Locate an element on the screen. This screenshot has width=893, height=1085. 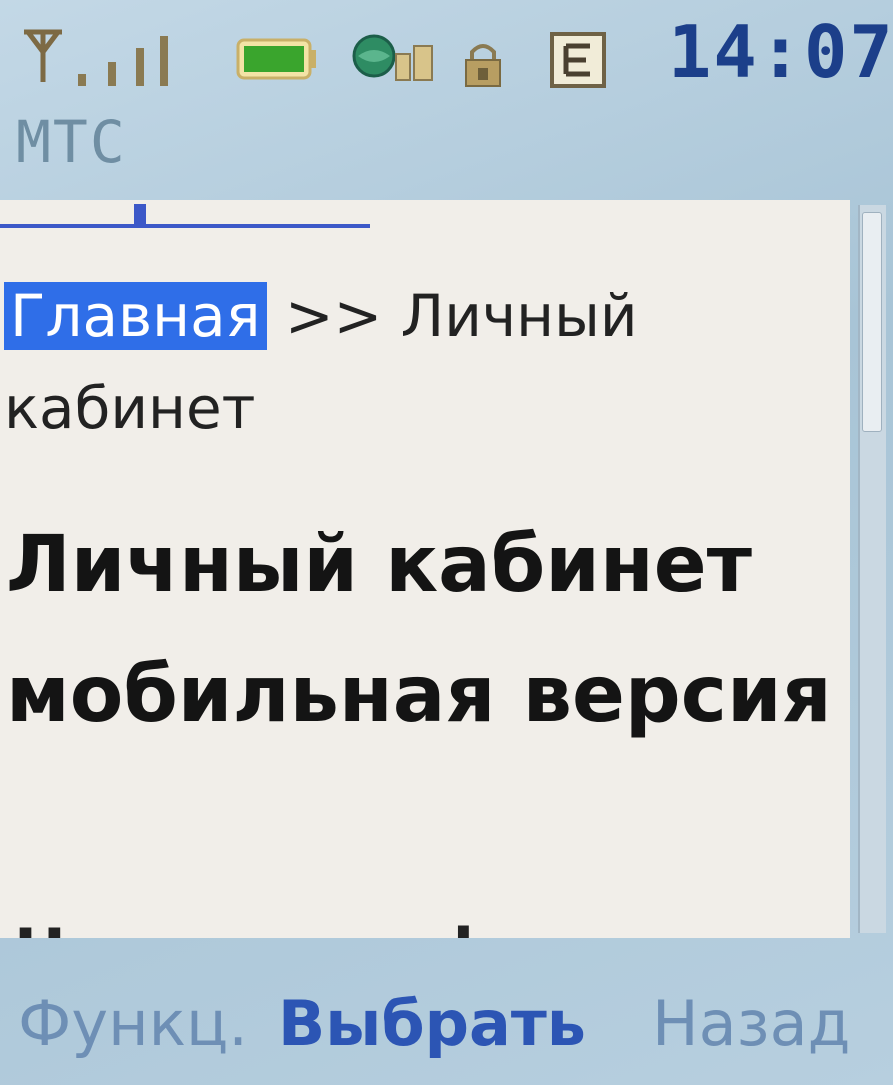
browser-globe-icon is located at coordinates (392, 57).